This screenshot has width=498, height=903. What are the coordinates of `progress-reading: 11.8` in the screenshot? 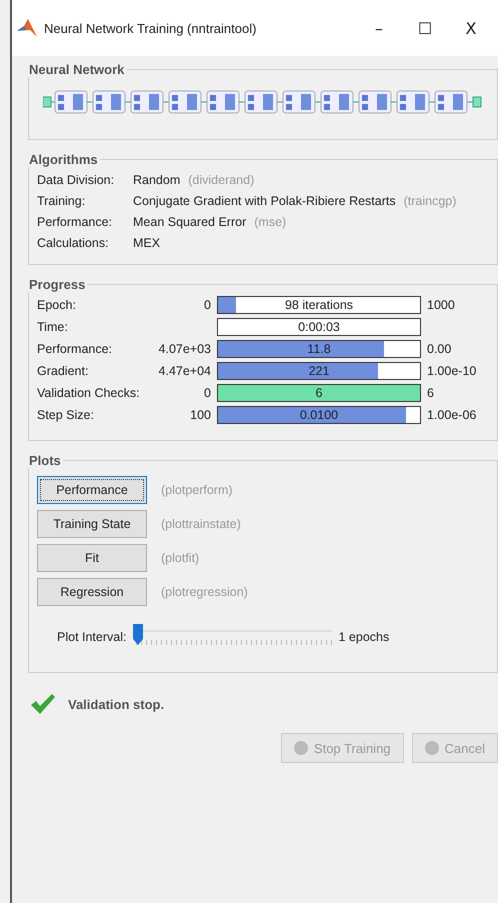 It's located at (319, 349).